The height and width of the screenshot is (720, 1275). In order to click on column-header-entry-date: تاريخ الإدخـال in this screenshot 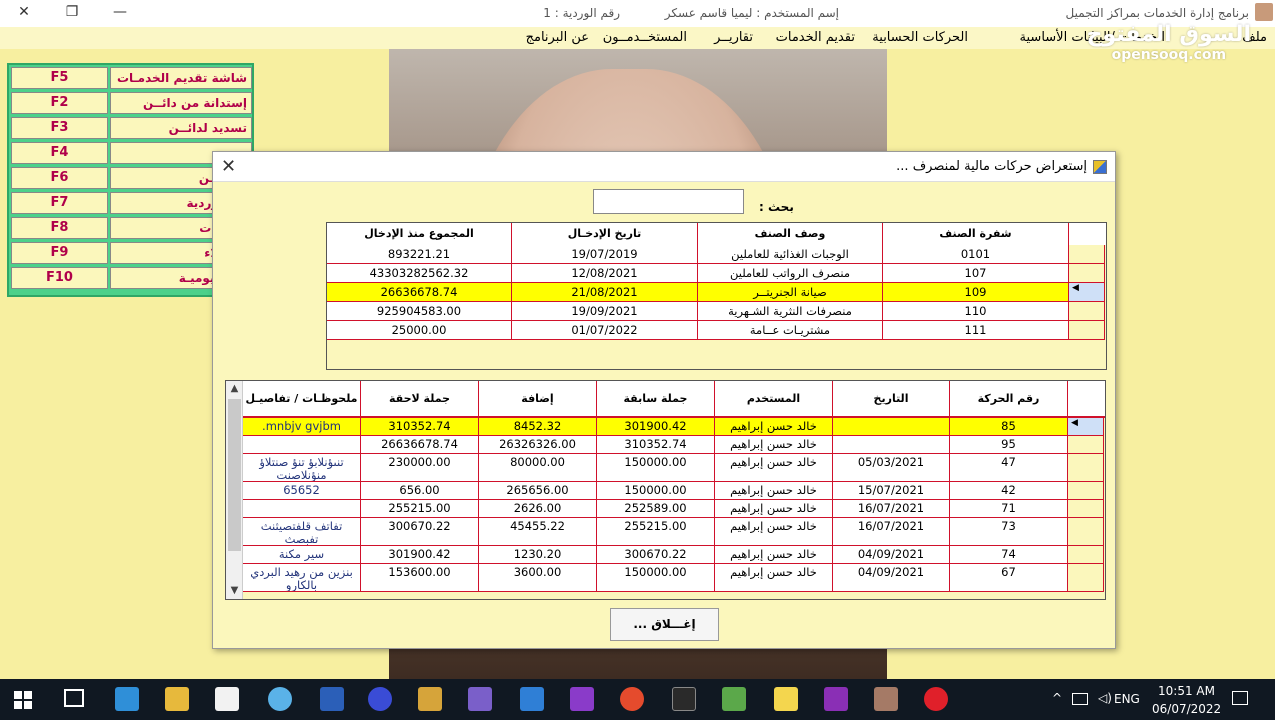, I will do `click(605, 234)`.